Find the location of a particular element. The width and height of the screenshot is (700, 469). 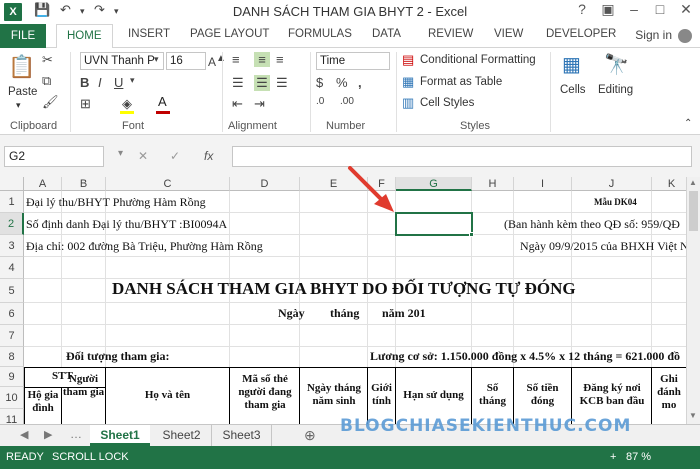

enter-icon: ✓ is located at coordinates (175, 156).